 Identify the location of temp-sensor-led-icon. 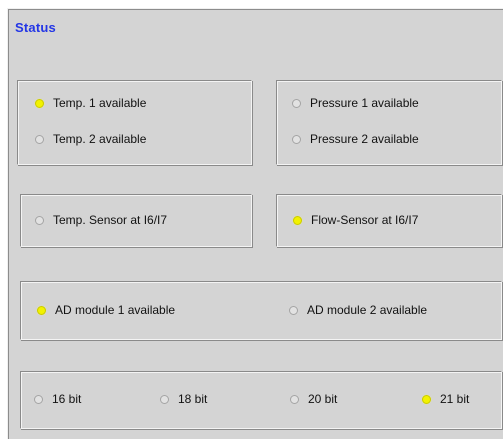
(39, 220).